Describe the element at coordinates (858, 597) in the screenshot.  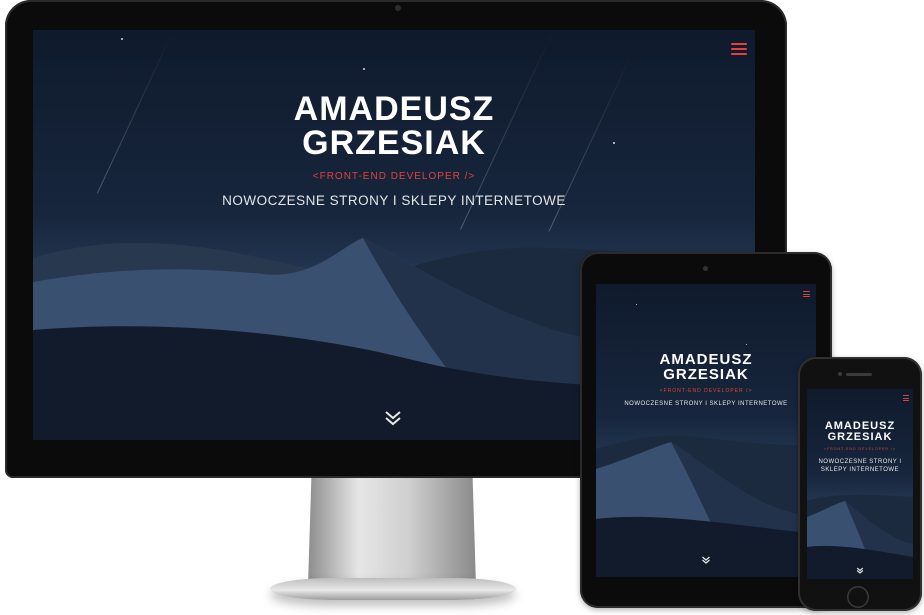
I see `phone-home-button` at that location.